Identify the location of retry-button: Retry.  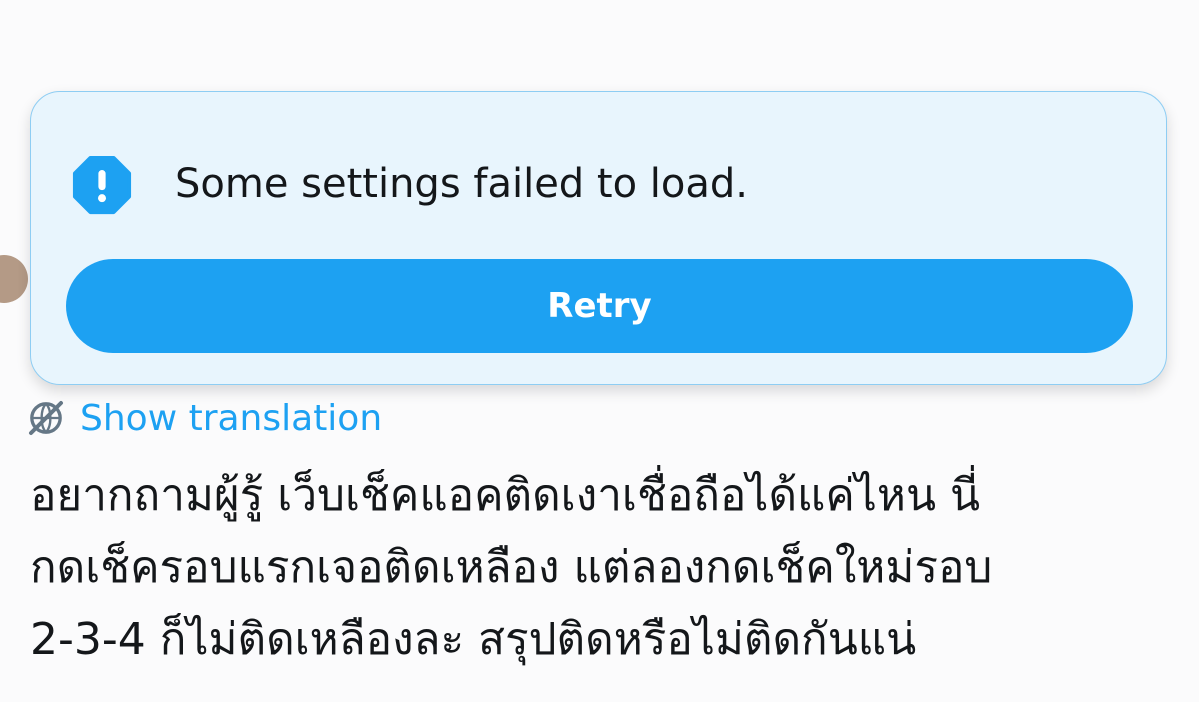
(599, 306).